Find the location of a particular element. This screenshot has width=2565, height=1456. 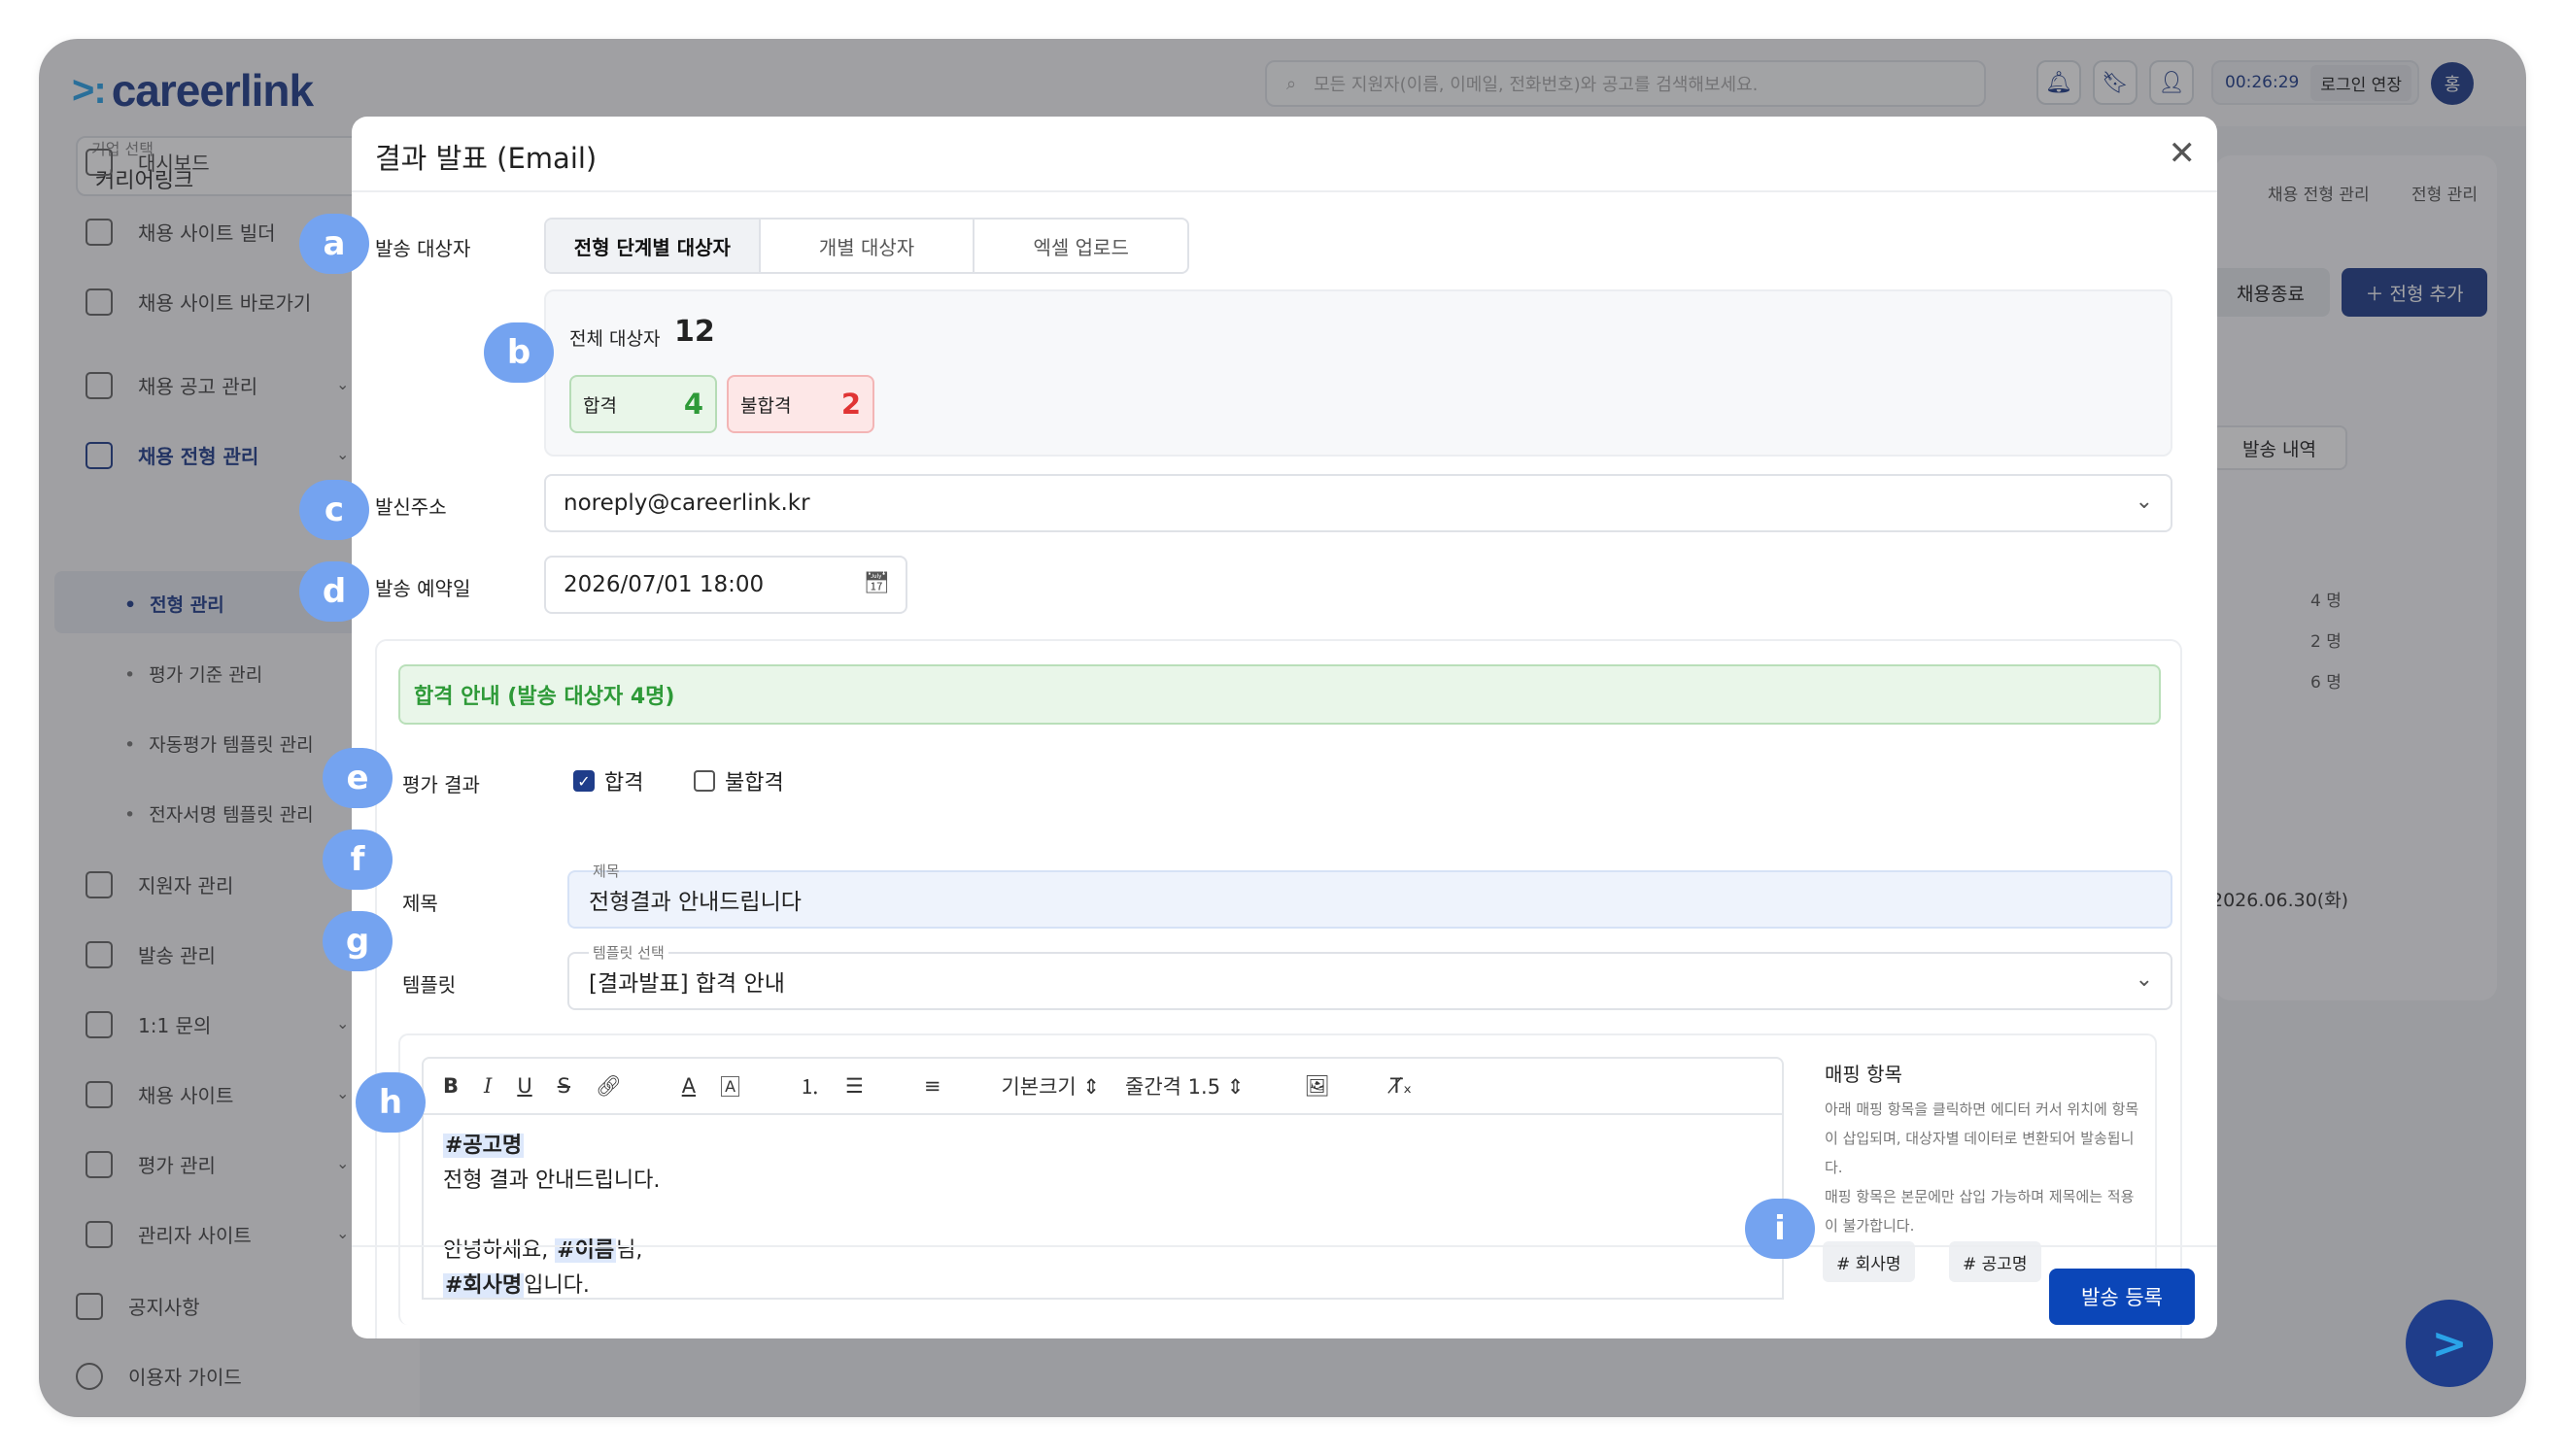

subject-field: 제목 전형결과 안내드립니다 is located at coordinates (1369, 896).